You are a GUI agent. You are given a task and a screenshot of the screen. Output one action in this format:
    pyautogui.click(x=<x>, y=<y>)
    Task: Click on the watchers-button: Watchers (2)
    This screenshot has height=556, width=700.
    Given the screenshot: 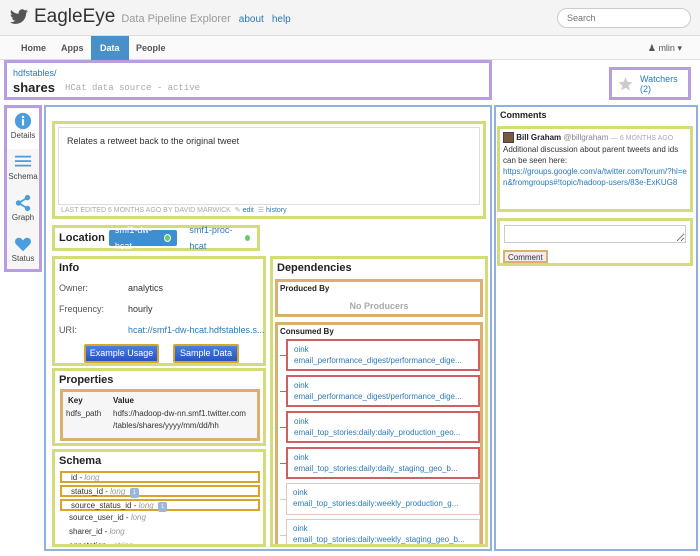 What is the action you would take?
    pyautogui.click(x=650, y=83)
    